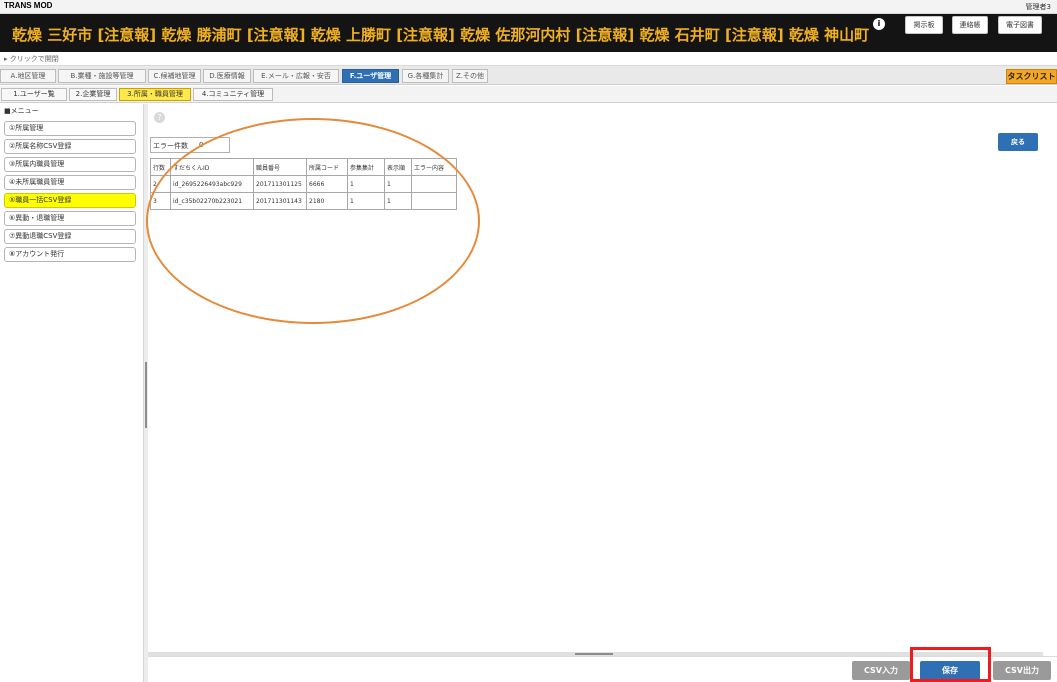 The image size is (1057, 682). Describe the element at coordinates (34, 94) in the screenshot. I see `subtab-user-list: 1.ユーザー覧` at that location.